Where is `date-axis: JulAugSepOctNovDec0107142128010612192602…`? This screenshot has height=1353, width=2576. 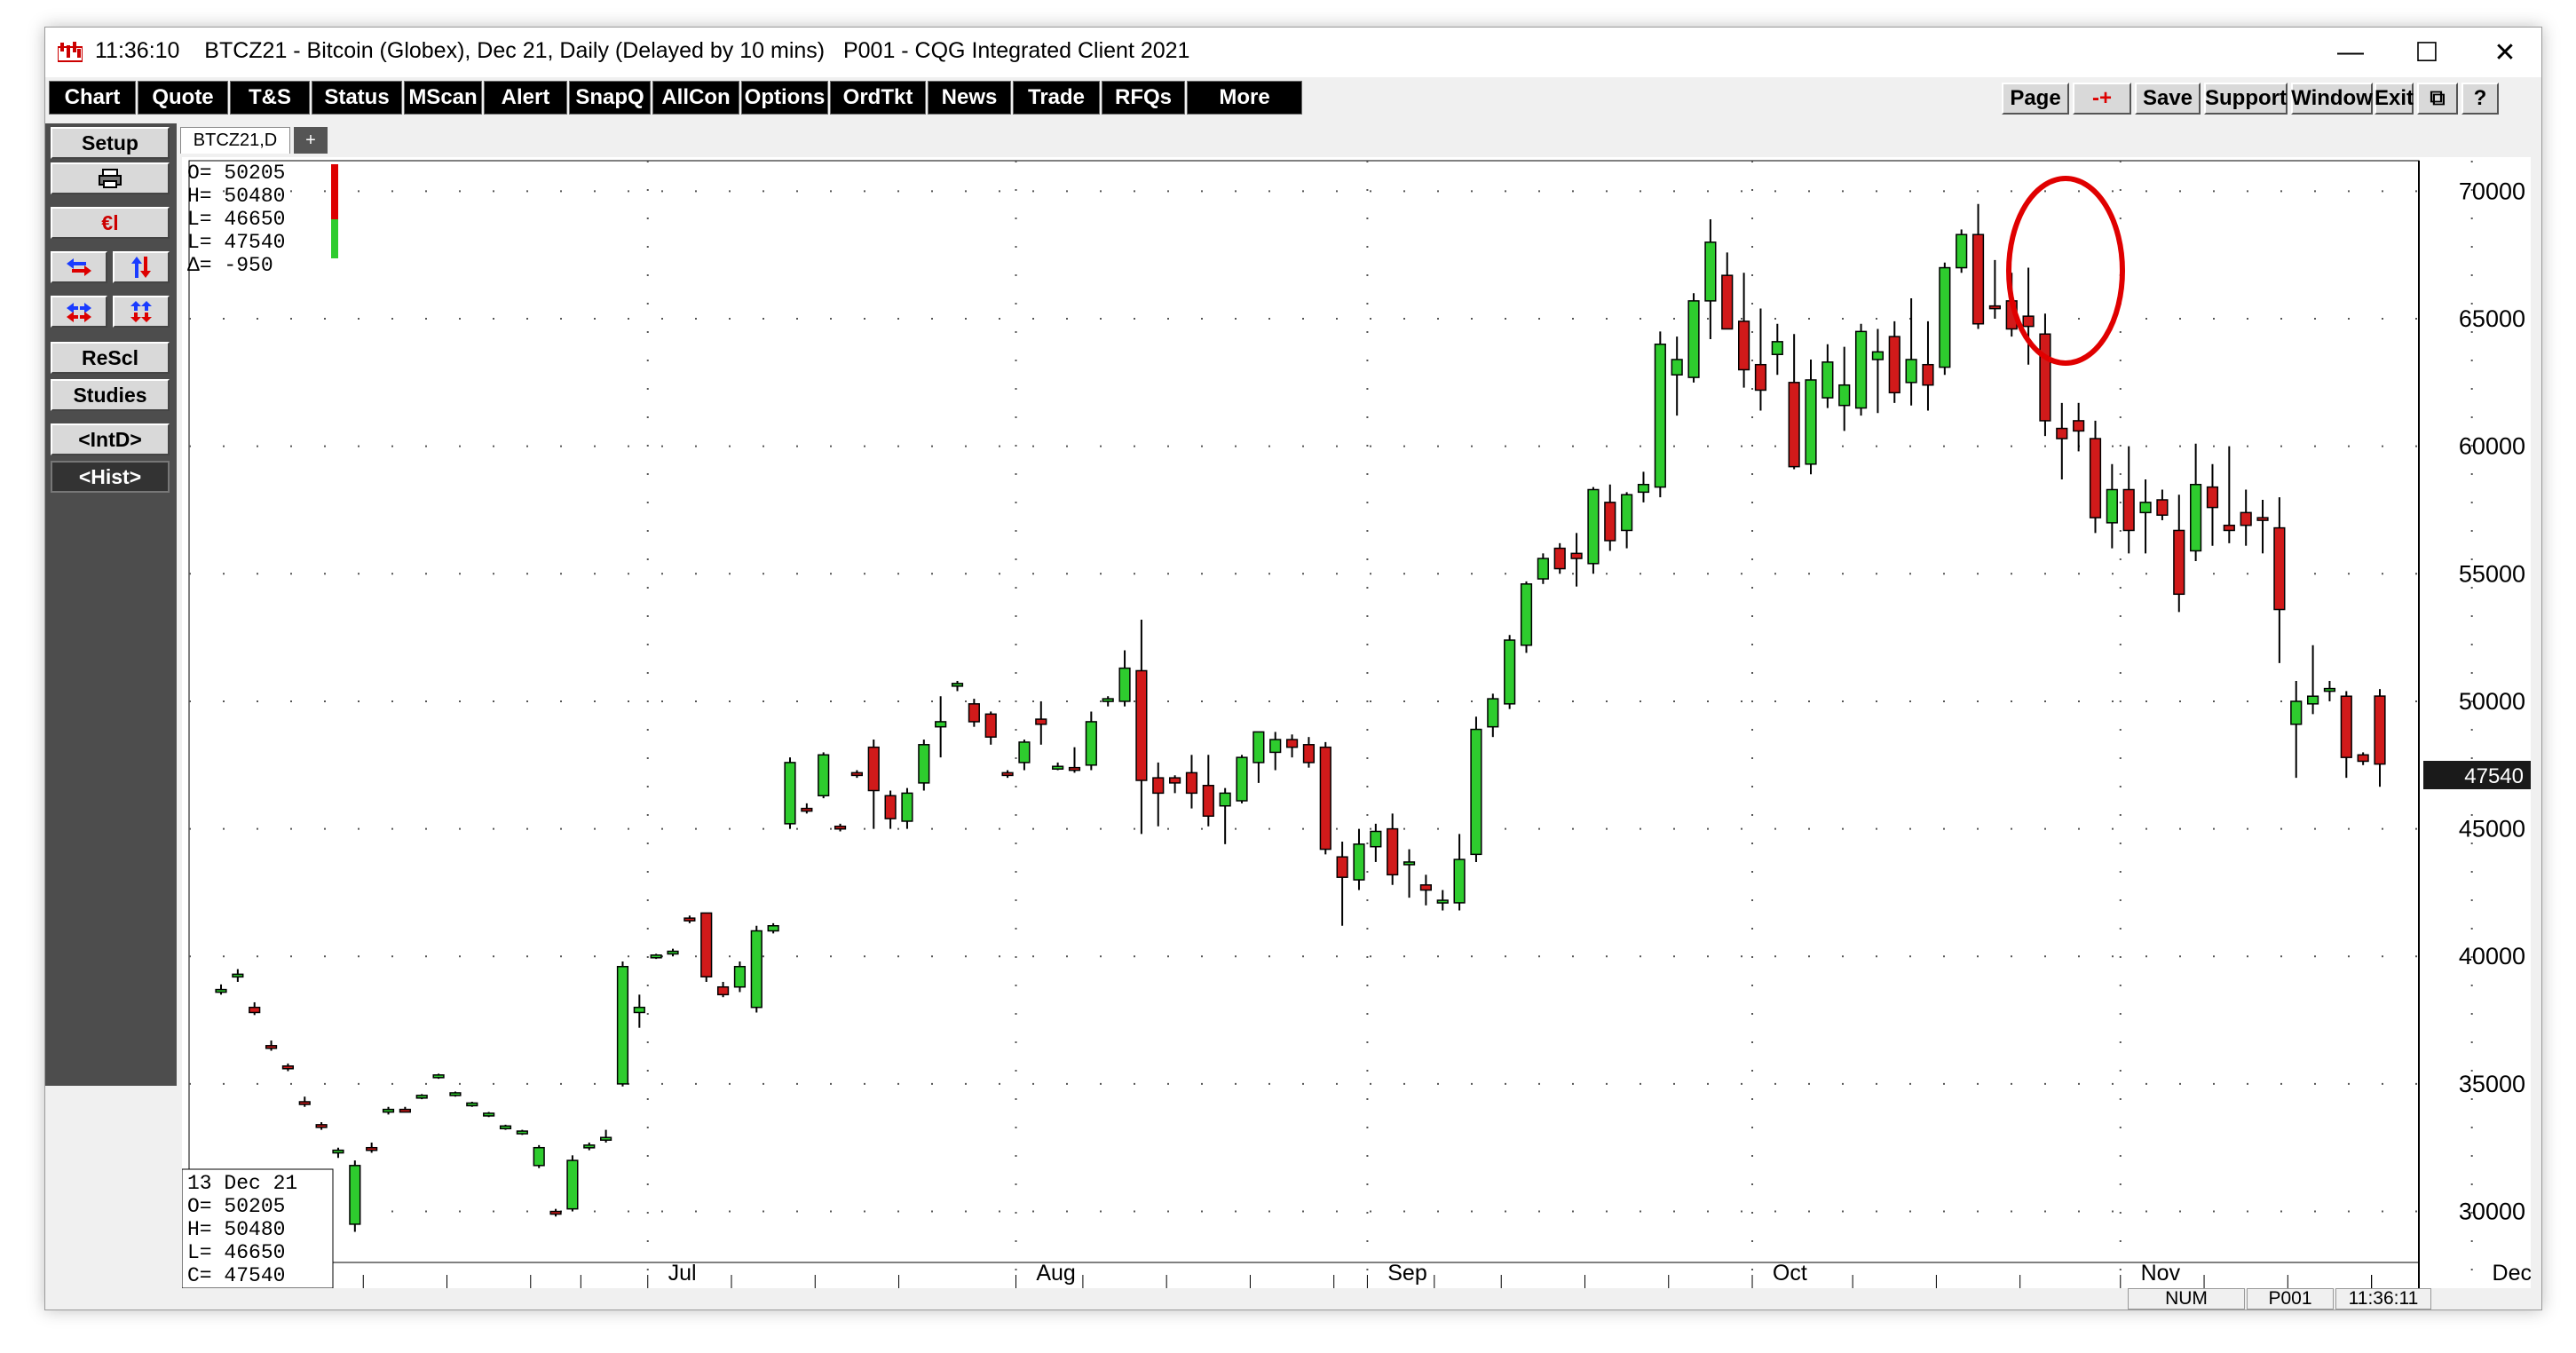 date-axis: JulAugSepOctNovDec0107142128010612192602… is located at coordinates (1371, 1276).